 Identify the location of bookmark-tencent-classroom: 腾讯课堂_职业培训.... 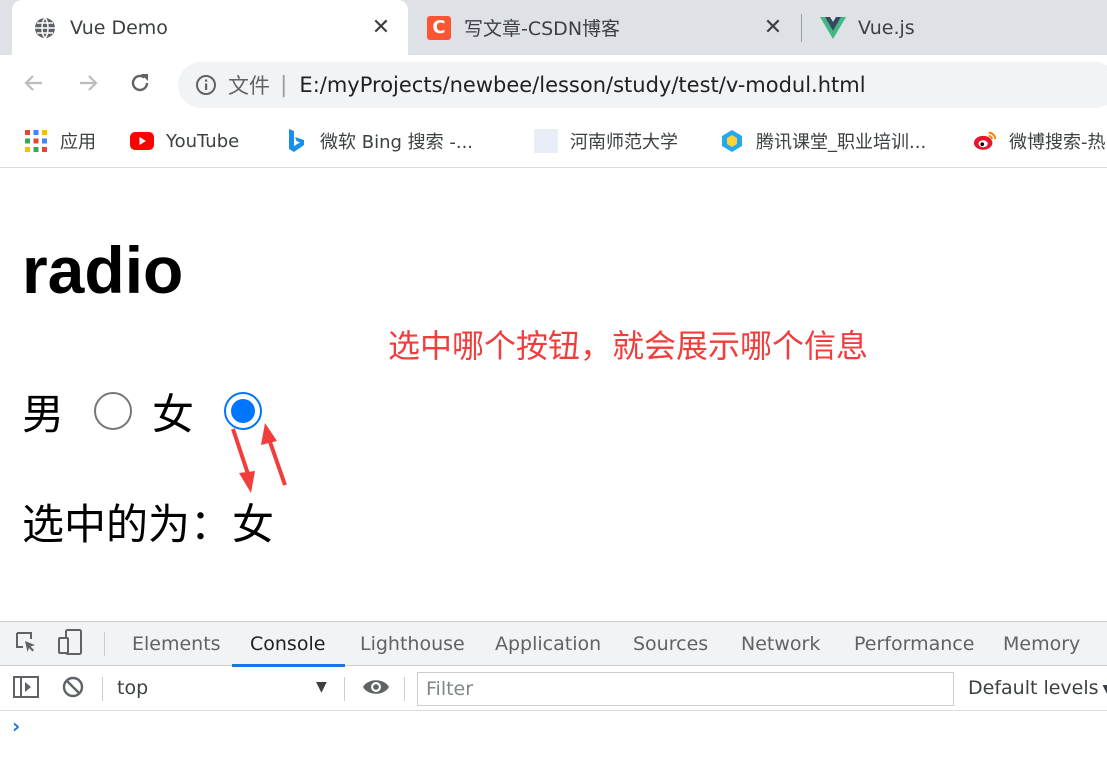
(823, 141).